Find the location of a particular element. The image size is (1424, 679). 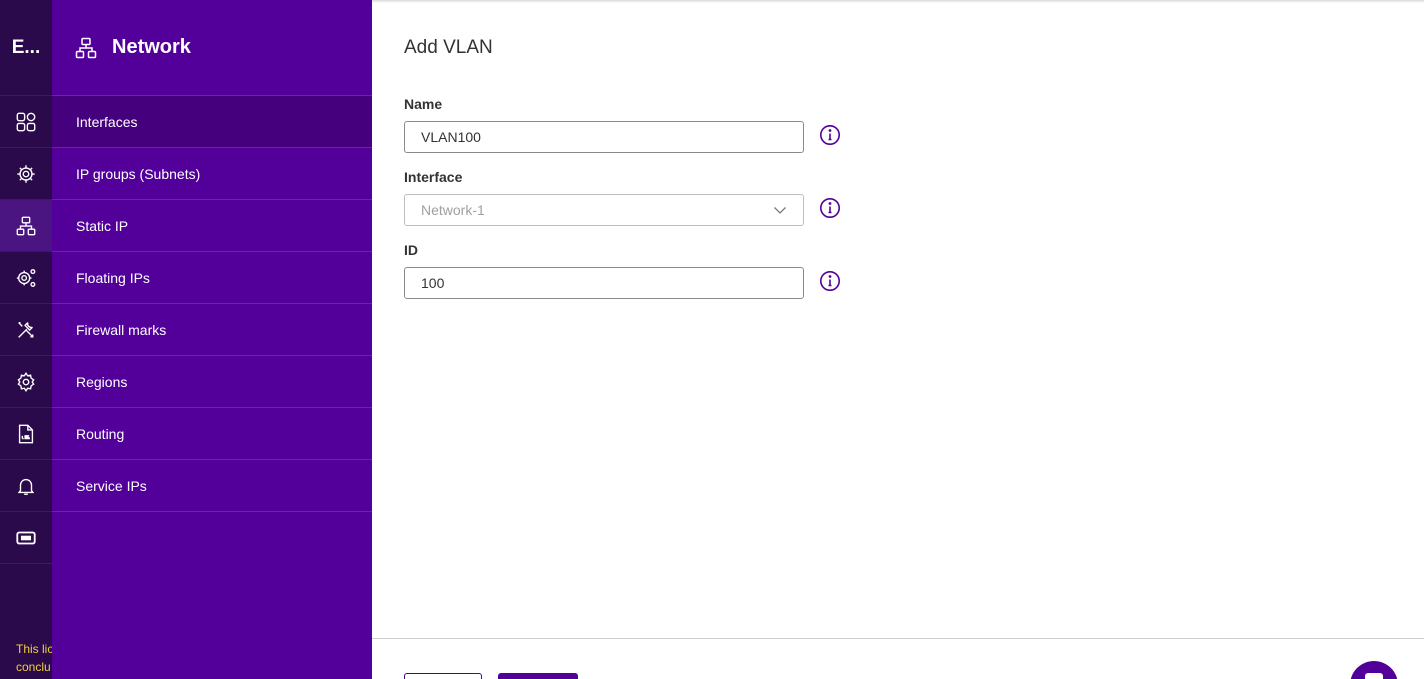

name-label: Name is located at coordinates (423, 104).